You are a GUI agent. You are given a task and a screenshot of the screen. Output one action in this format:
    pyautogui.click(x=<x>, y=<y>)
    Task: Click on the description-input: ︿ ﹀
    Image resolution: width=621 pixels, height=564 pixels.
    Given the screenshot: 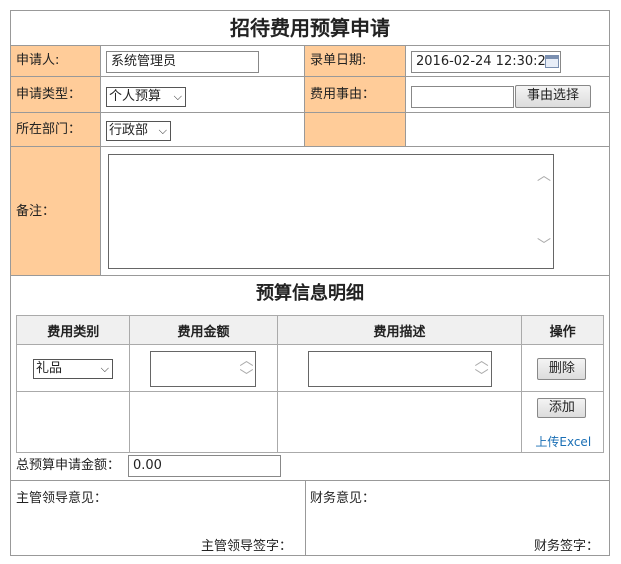 What is the action you would take?
    pyautogui.click(x=399, y=369)
    